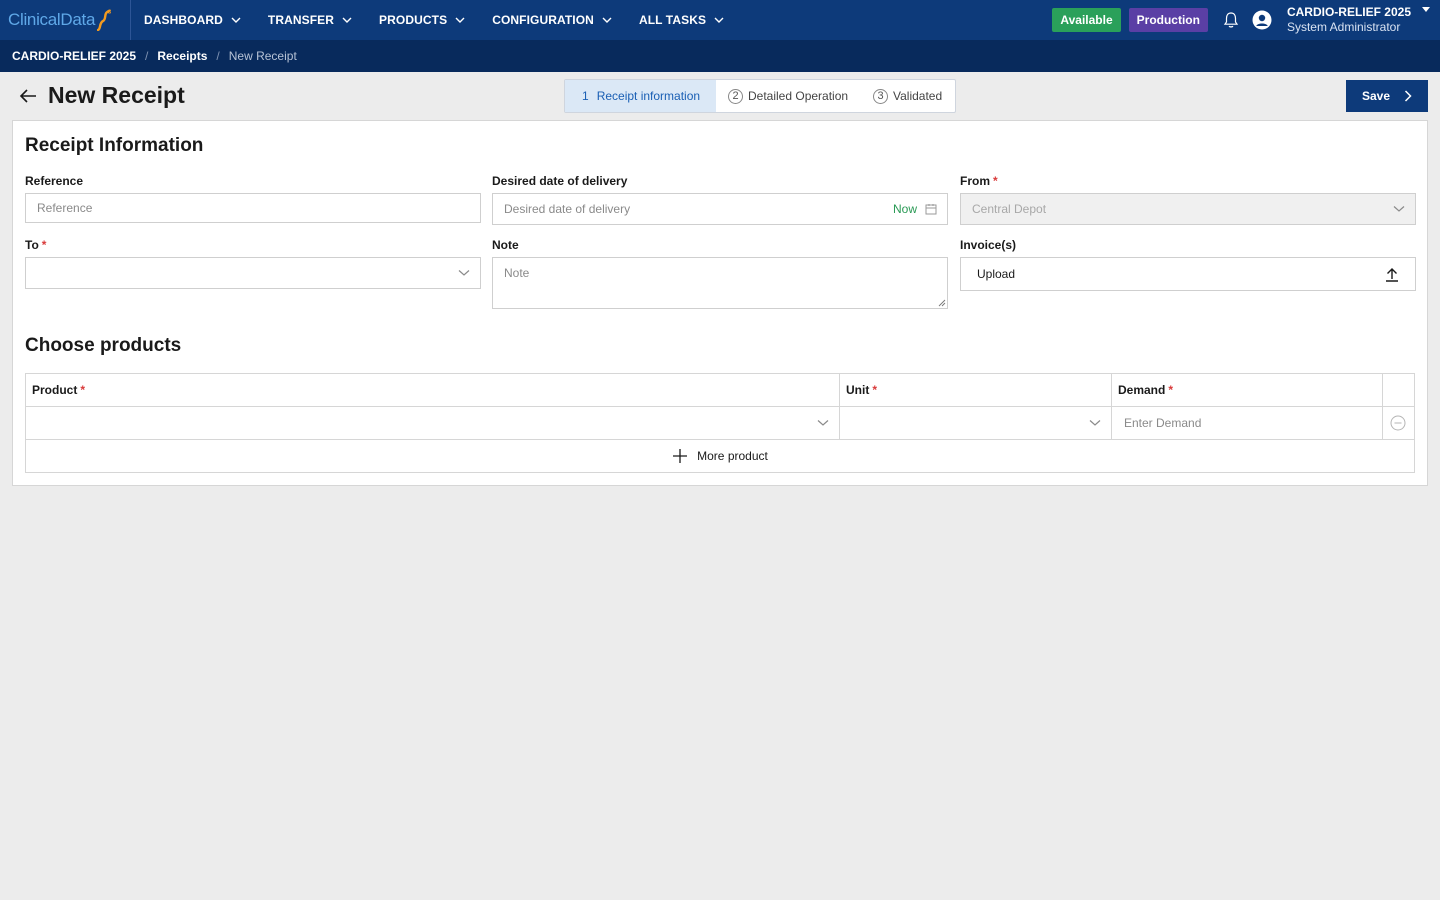 The image size is (1440, 900). What do you see at coordinates (1247, 390) in the screenshot?
I see `column-header-demand: Demand *` at bounding box center [1247, 390].